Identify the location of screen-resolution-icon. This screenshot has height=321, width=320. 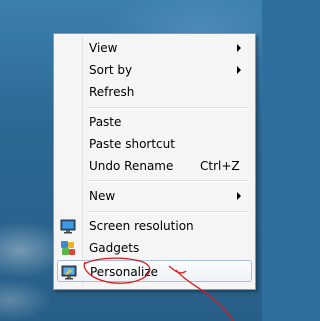
(68, 226).